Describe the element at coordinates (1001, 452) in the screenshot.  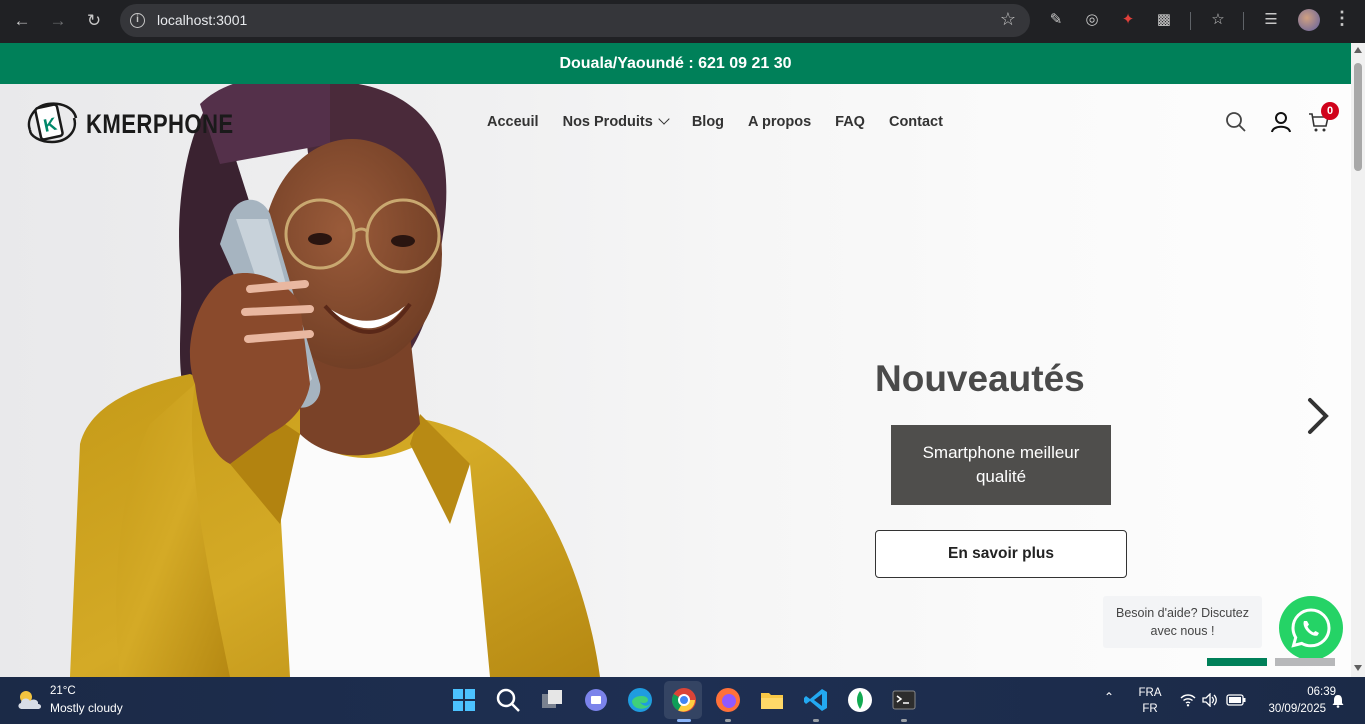
I see `slide-subtitle-line: Smartphone meilleur` at that location.